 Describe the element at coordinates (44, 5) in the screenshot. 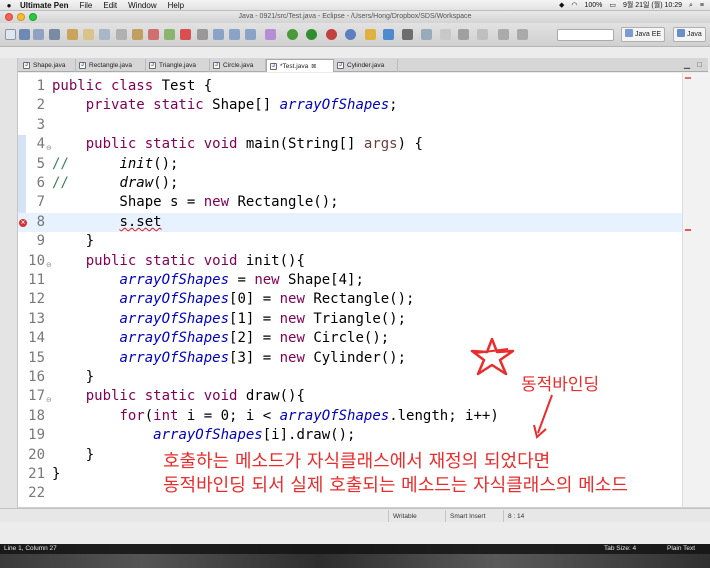

I see `menu-app-name: Ultimate Pen` at that location.